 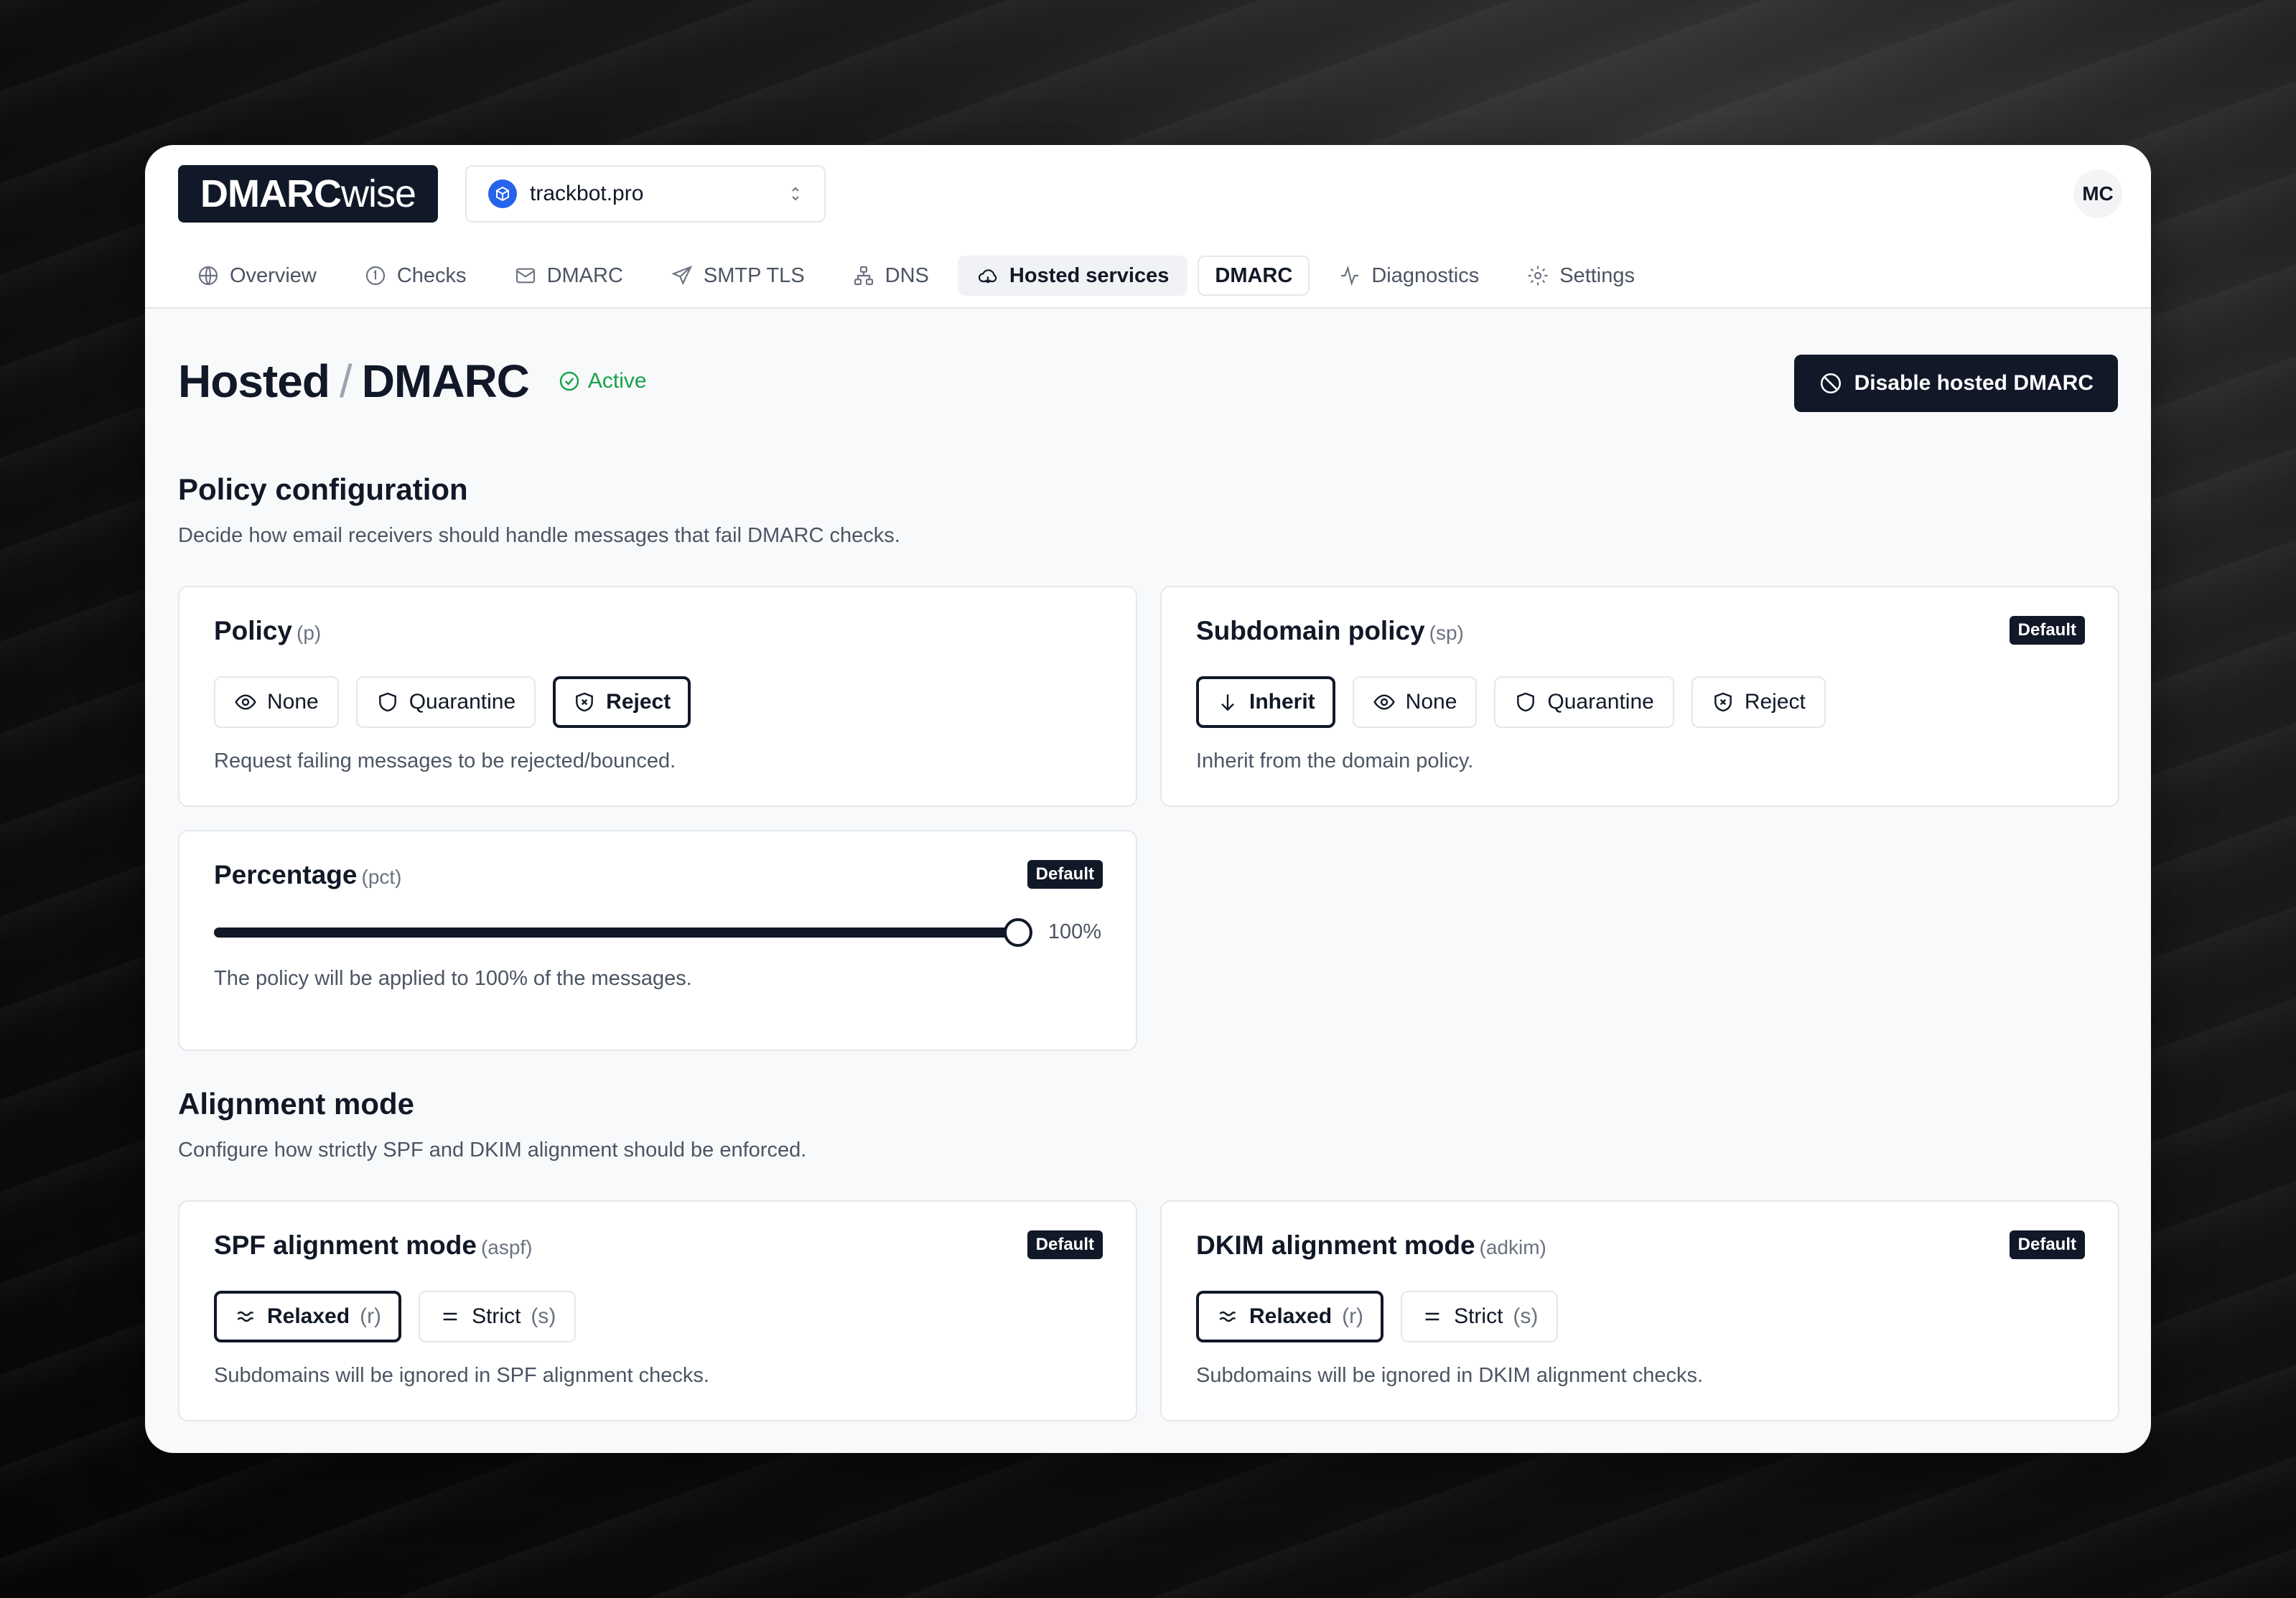 What do you see at coordinates (891, 276) in the screenshot?
I see `nav-dns: DNS` at bounding box center [891, 276].